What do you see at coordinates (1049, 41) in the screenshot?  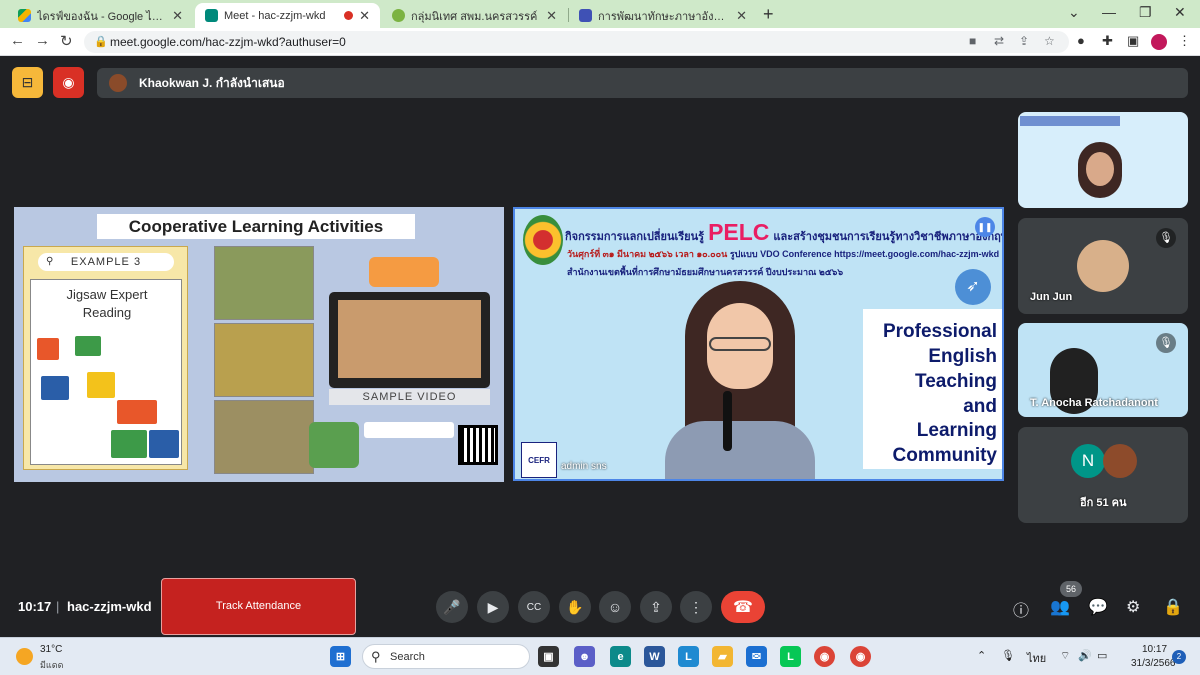 I see `bookmark-star-icon: ☆` at bounding box center [1049, 41].